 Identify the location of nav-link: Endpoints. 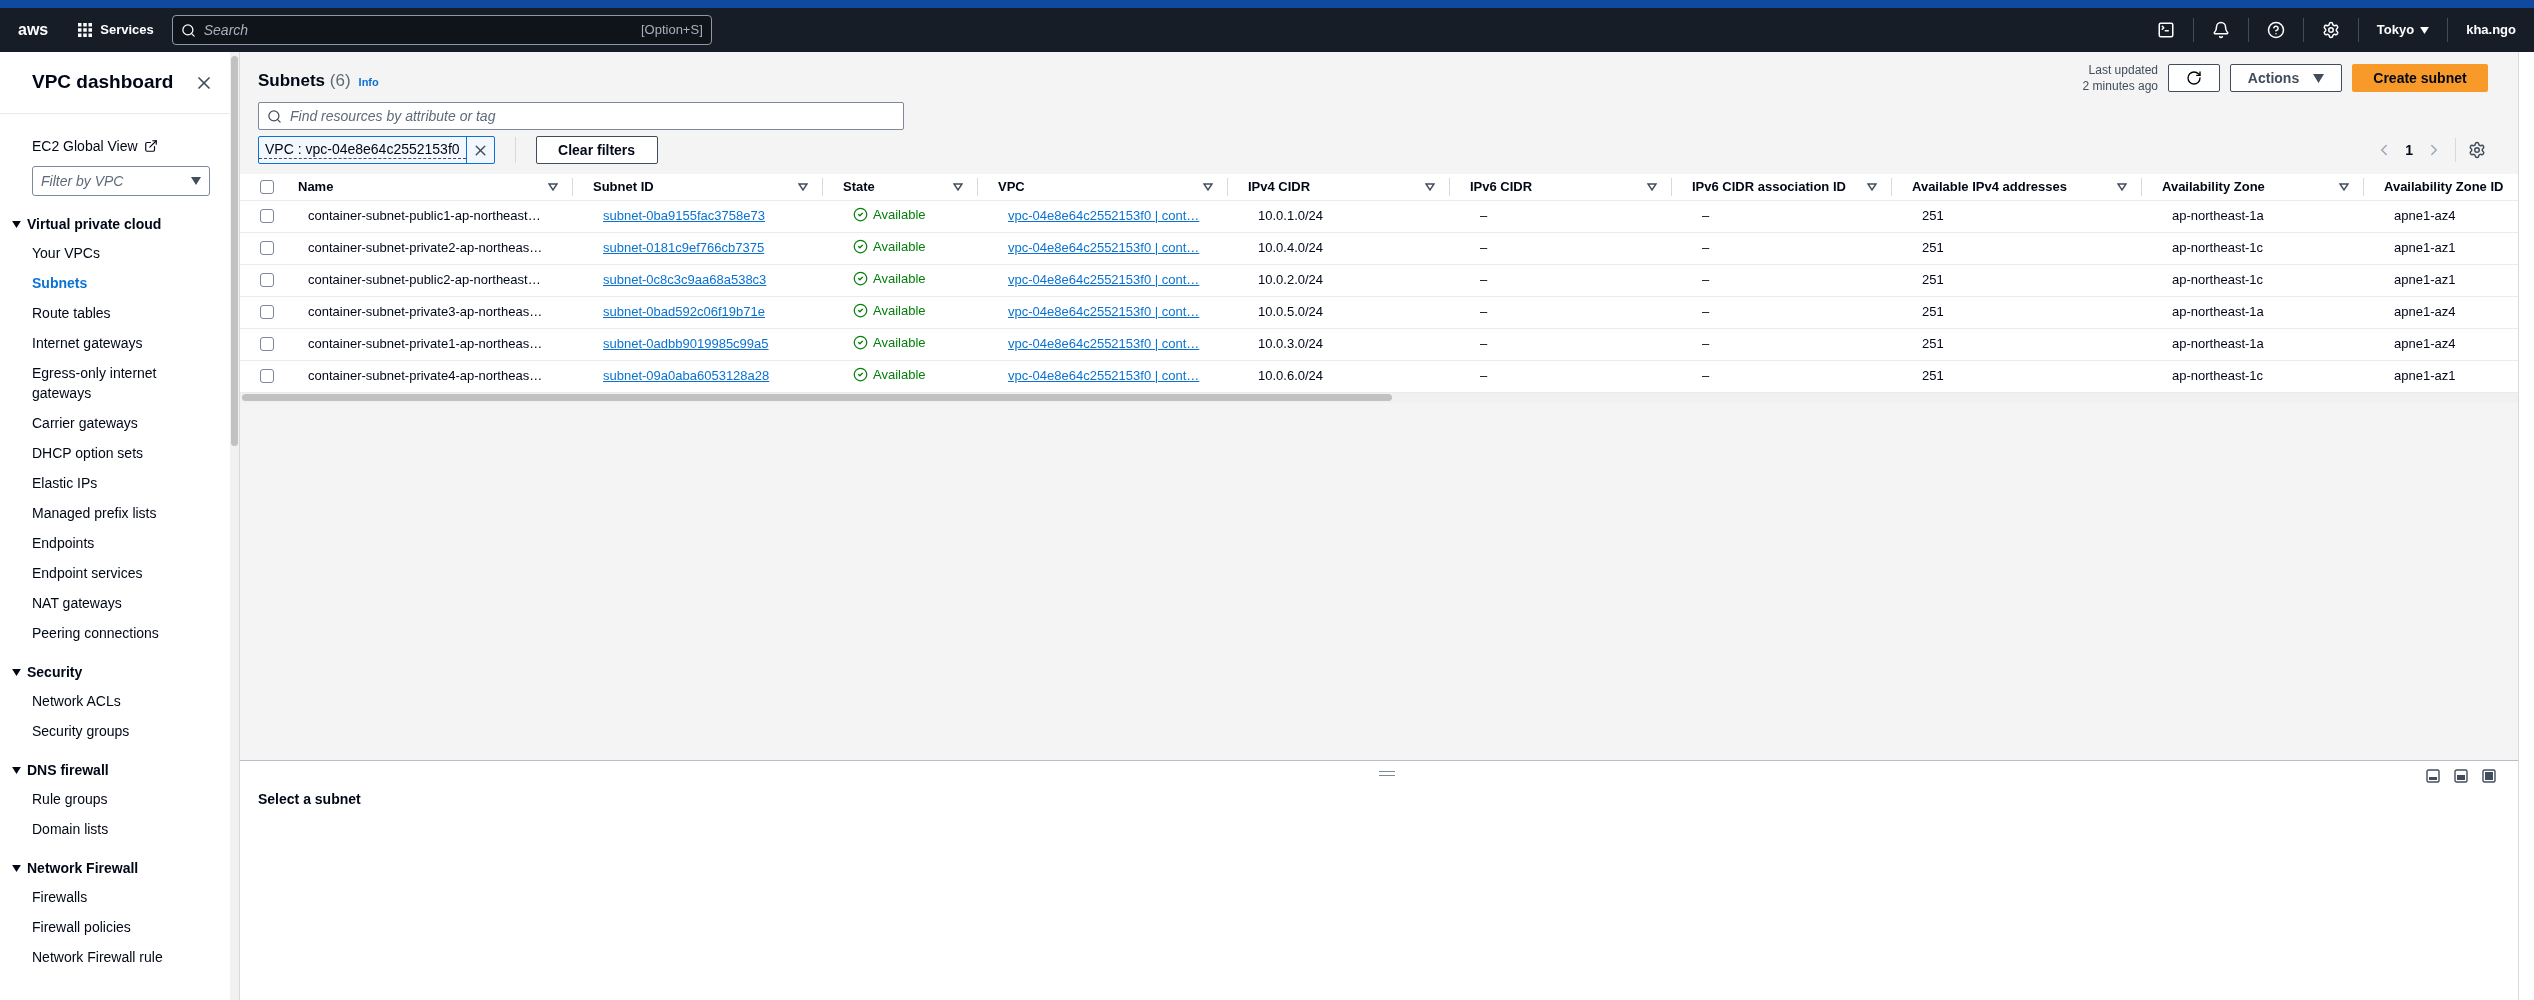
(115, 543).